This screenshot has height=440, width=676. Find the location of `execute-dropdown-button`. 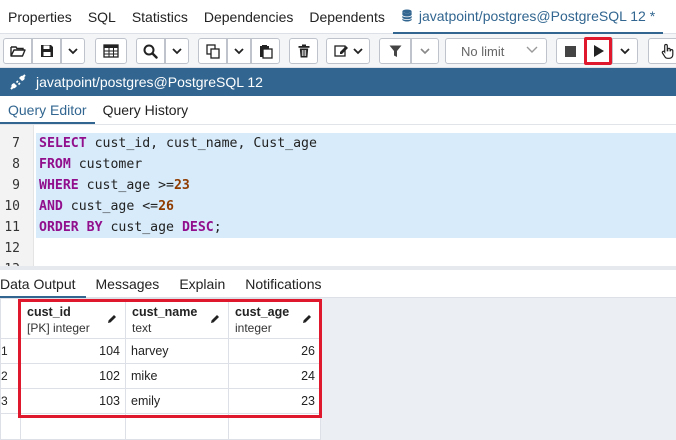

execute-dropdown-button is located at coordinates (625, 51).